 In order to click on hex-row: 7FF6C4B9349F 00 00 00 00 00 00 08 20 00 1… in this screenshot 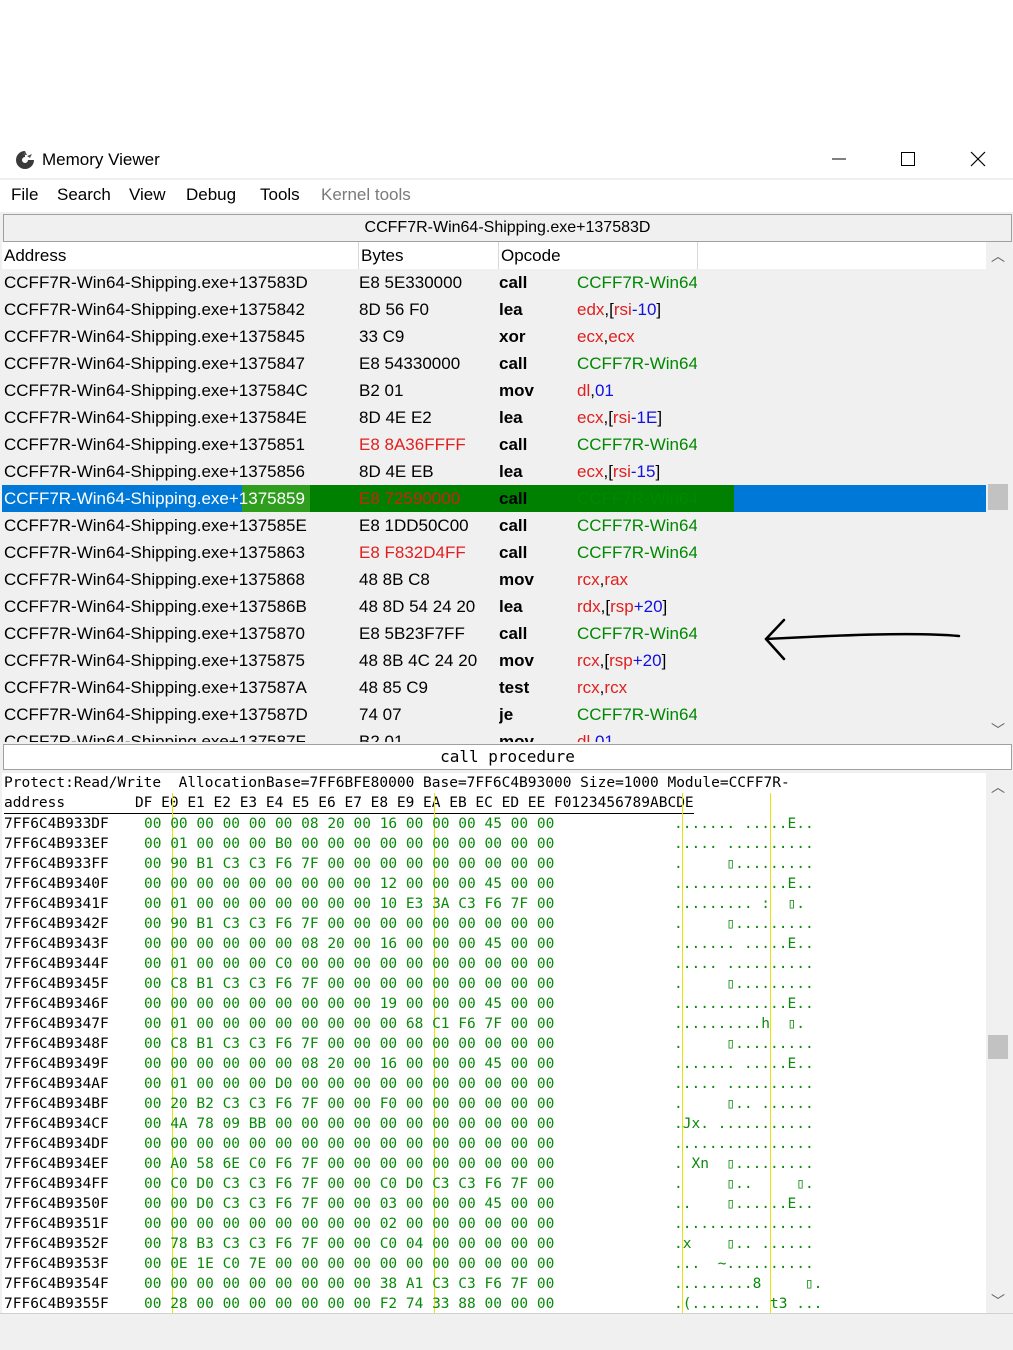, I will do `click(494, 1064)`.